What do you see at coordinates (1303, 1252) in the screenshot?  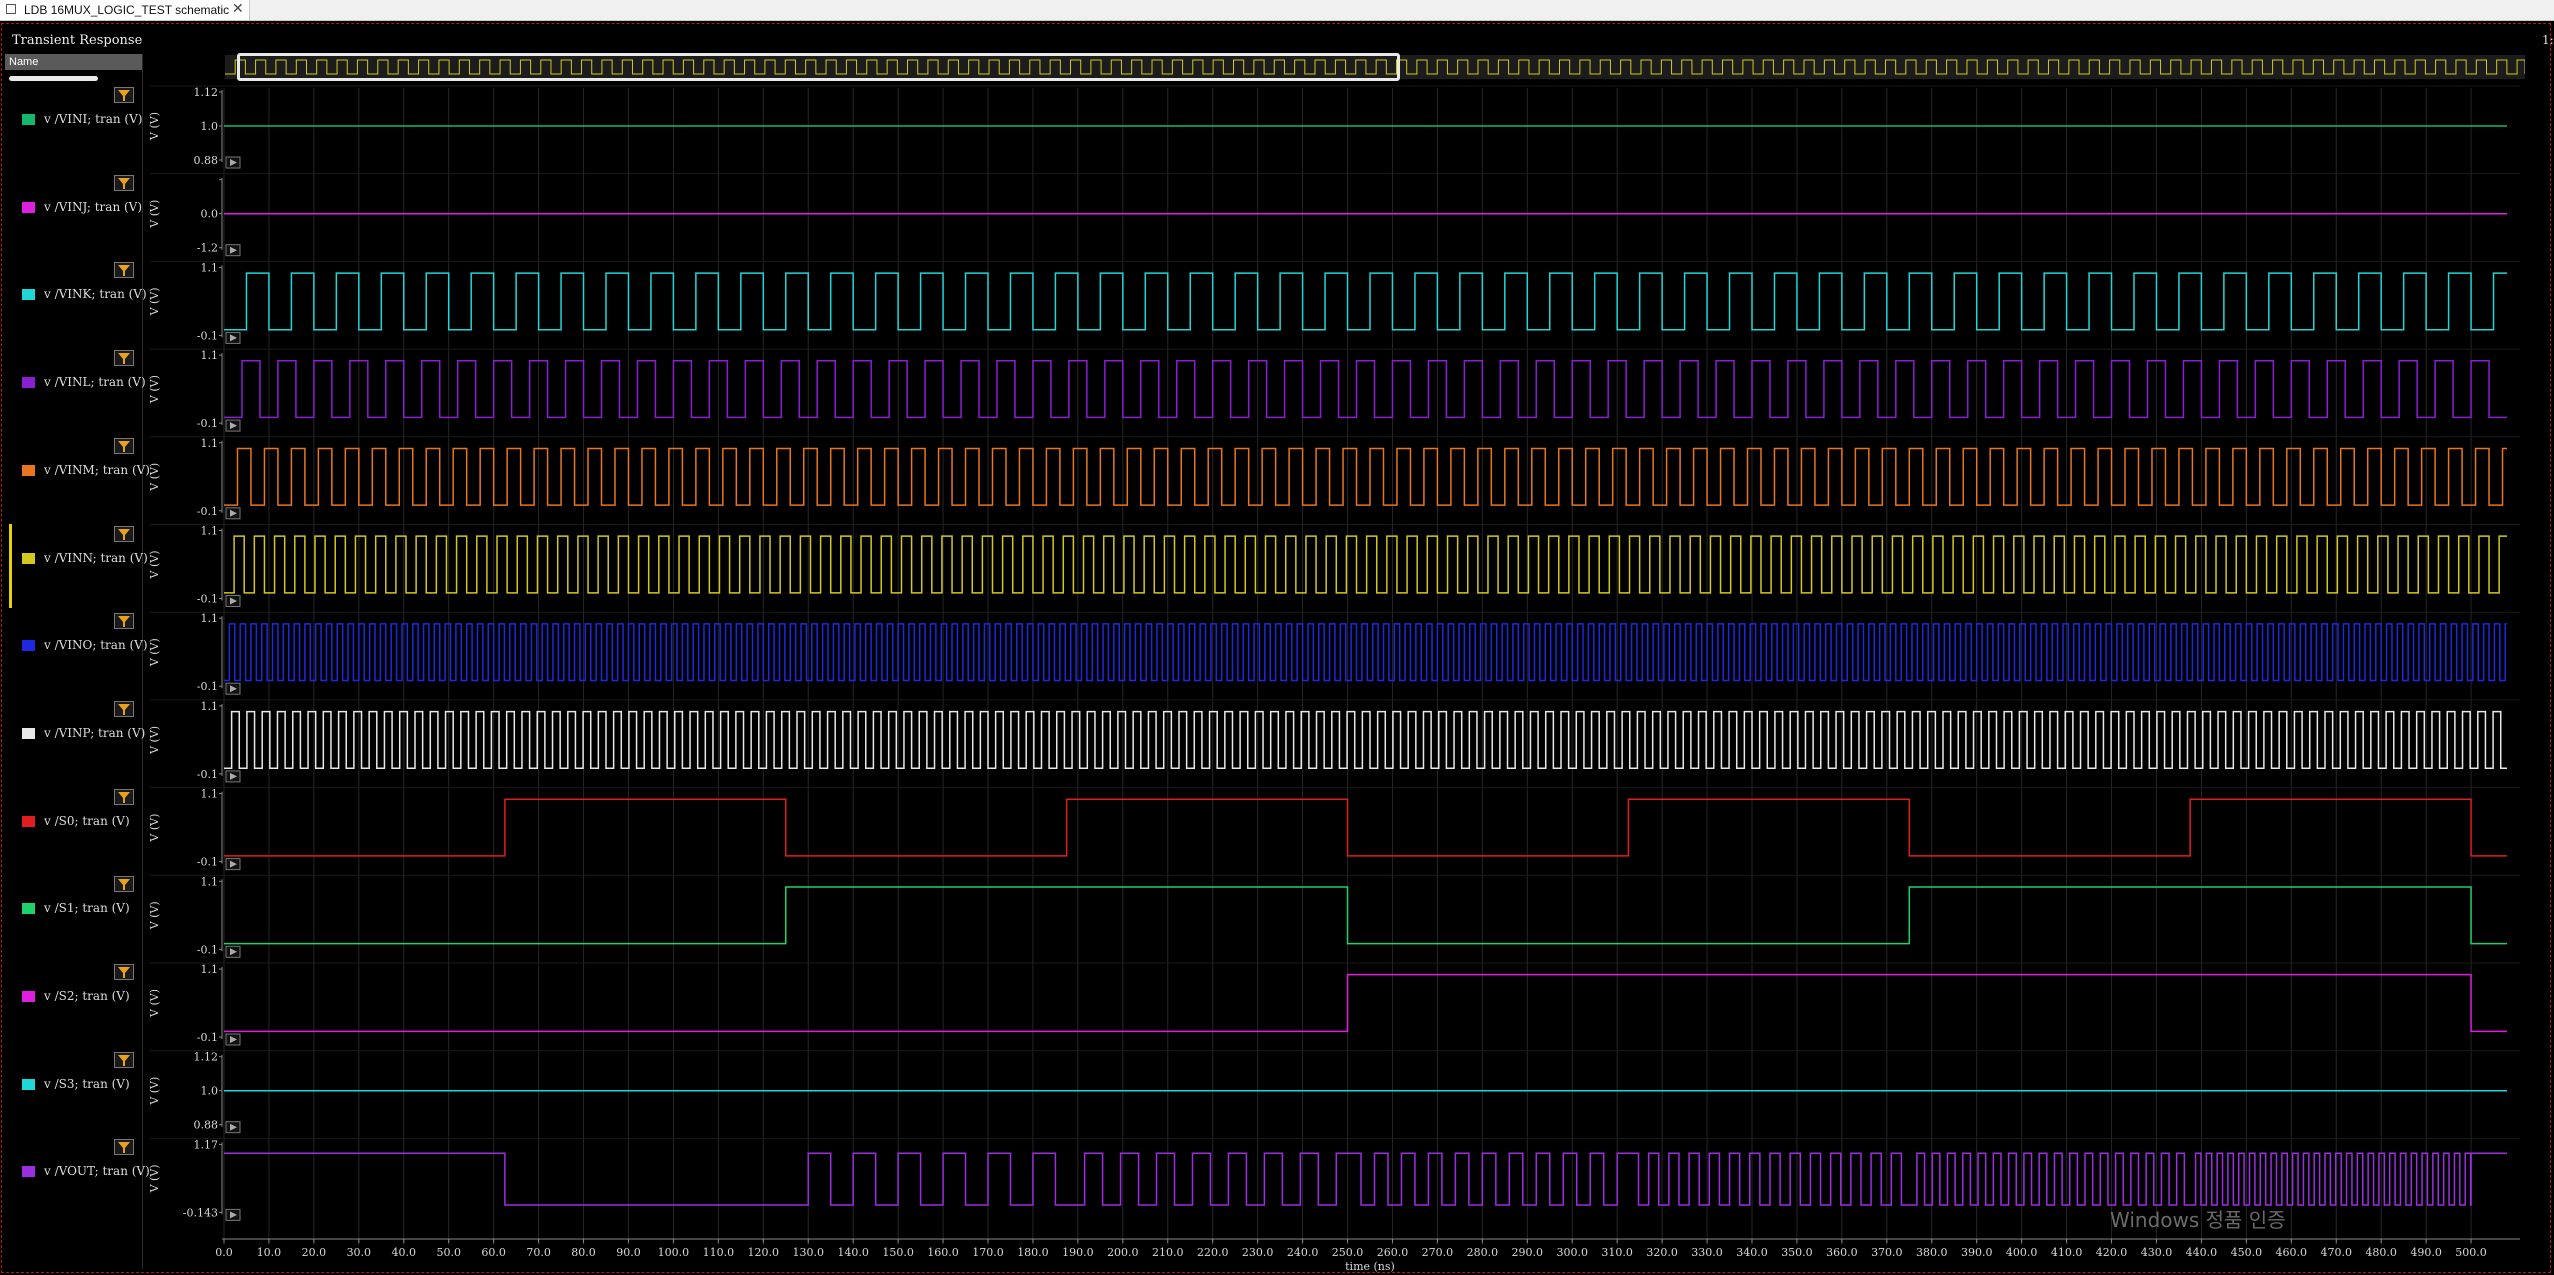 I see `x-tick-label: 240.0` at bounding box center [1303, 1252].